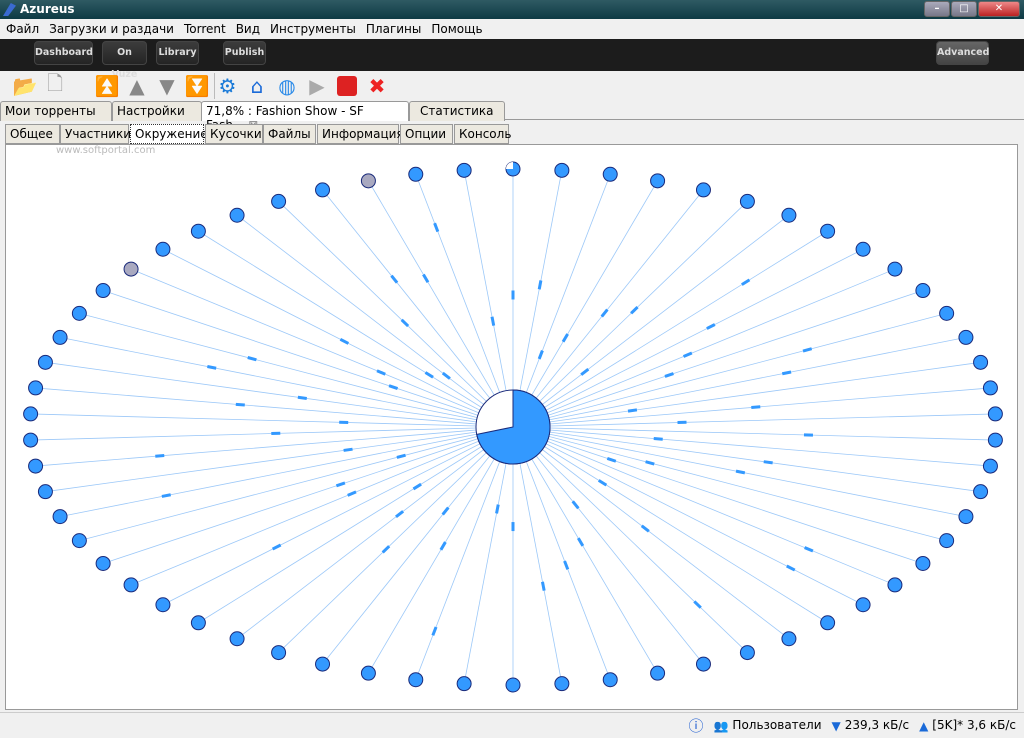 This screenshot has width=1024, height=738. Describe the element at coordinates (177, 53) in the screenshot. I see `library-button: Library` at that location.